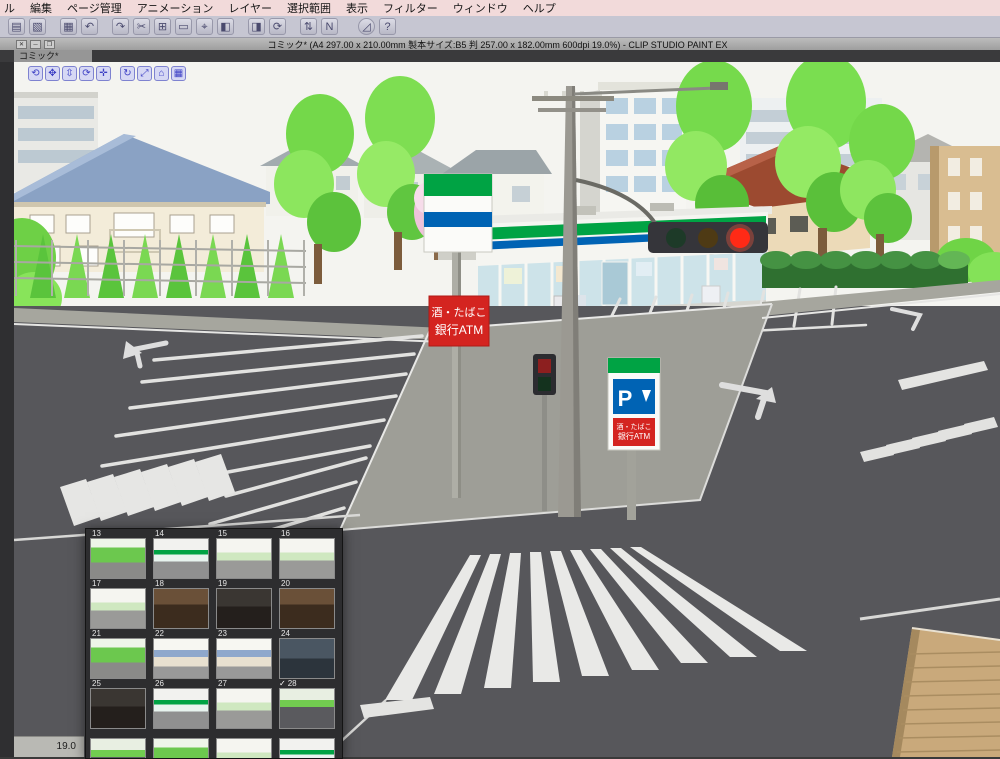 This screenshot has width=1000, height=759. I want to click on material-thumbnail: 15, so click(245, 555).